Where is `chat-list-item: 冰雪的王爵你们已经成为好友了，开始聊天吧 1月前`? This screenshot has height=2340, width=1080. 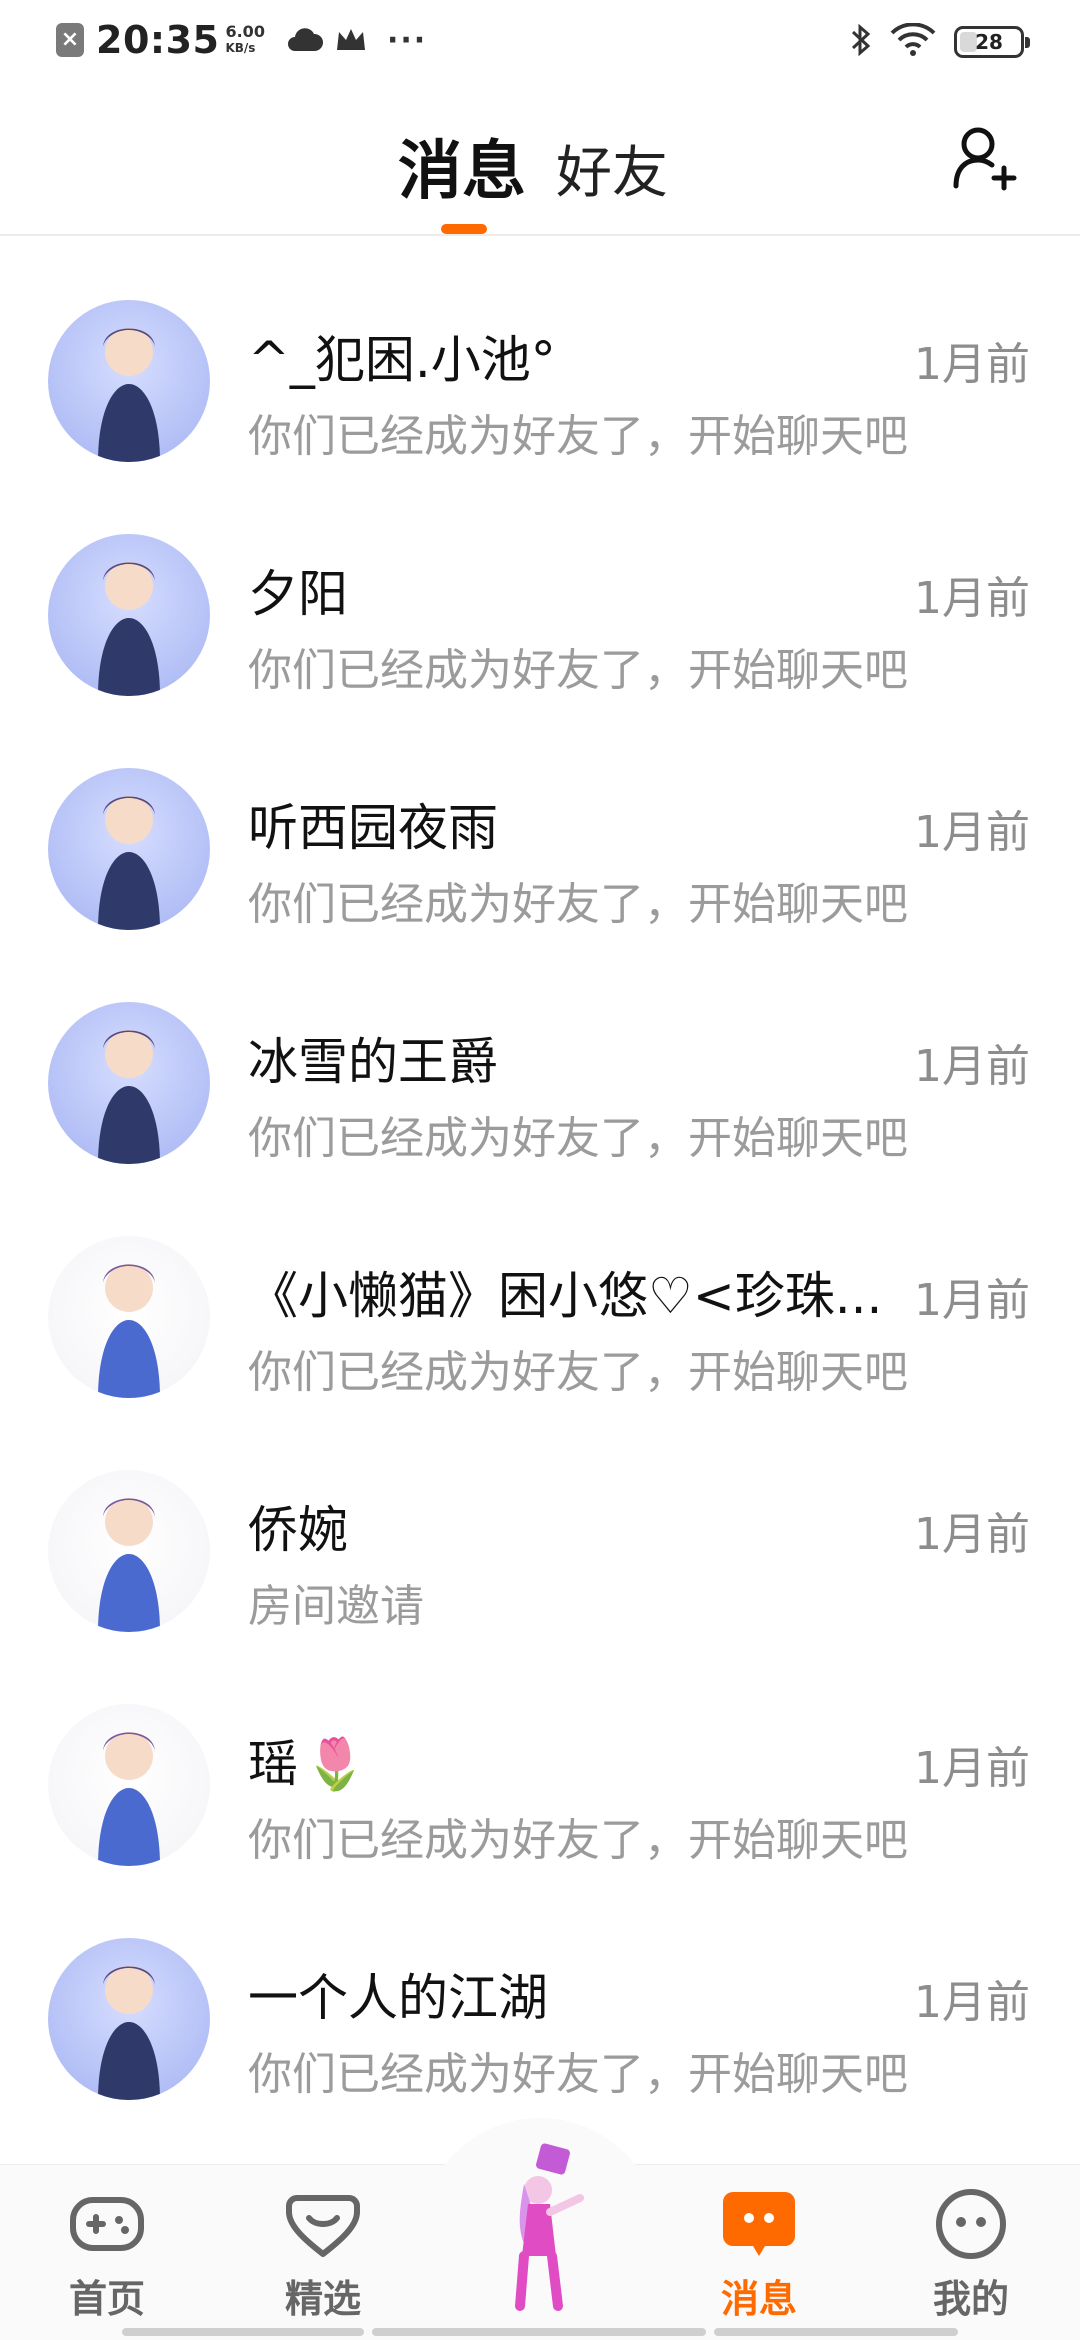 chat-list-item: 冰雪的王爵你们已经成为好友了，开始聊天吧 1月前 is located at coordinates (540, 1085).